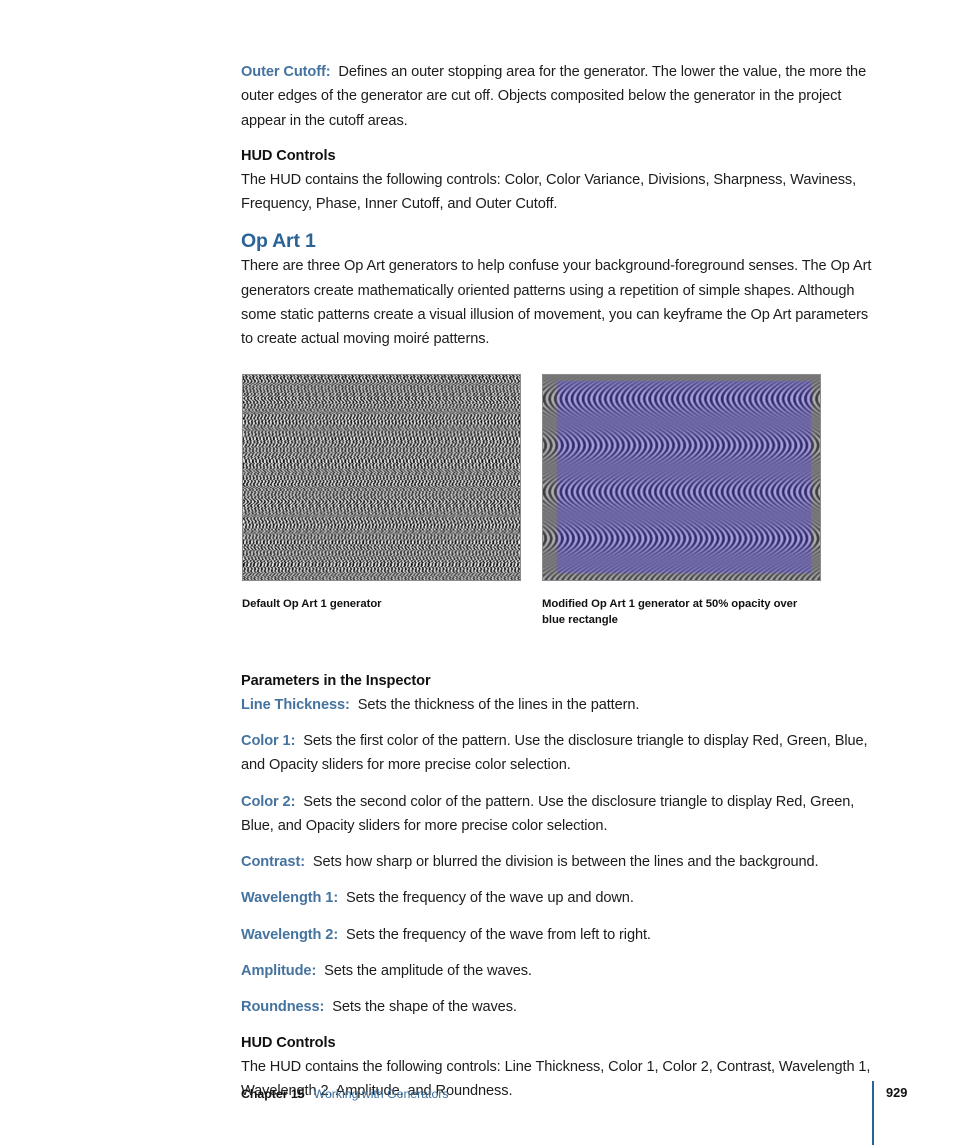  I want to click on parameter-term: Line Thickness:, so click(295, 704).